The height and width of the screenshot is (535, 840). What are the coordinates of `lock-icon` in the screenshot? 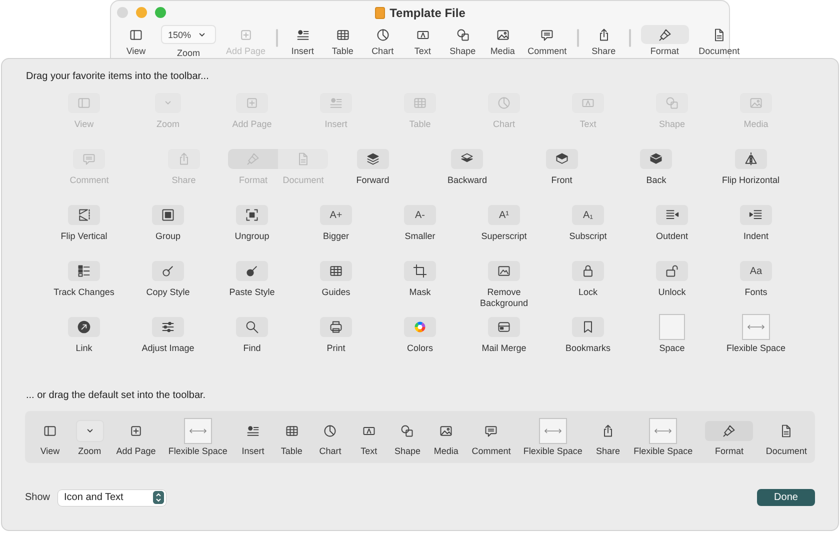 It's located at (588, 271).